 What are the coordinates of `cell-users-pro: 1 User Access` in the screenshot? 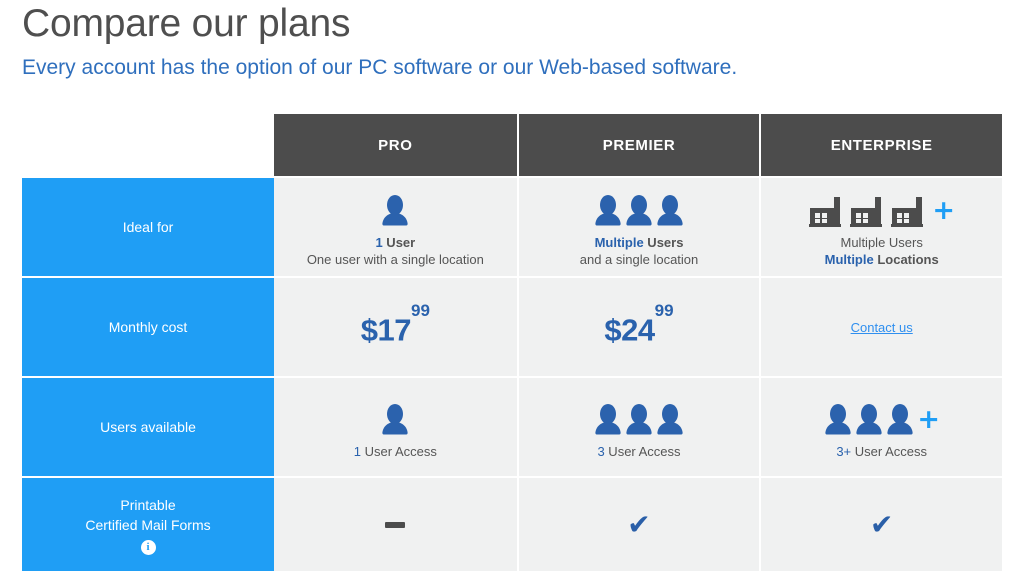 It's located at (395, 426).